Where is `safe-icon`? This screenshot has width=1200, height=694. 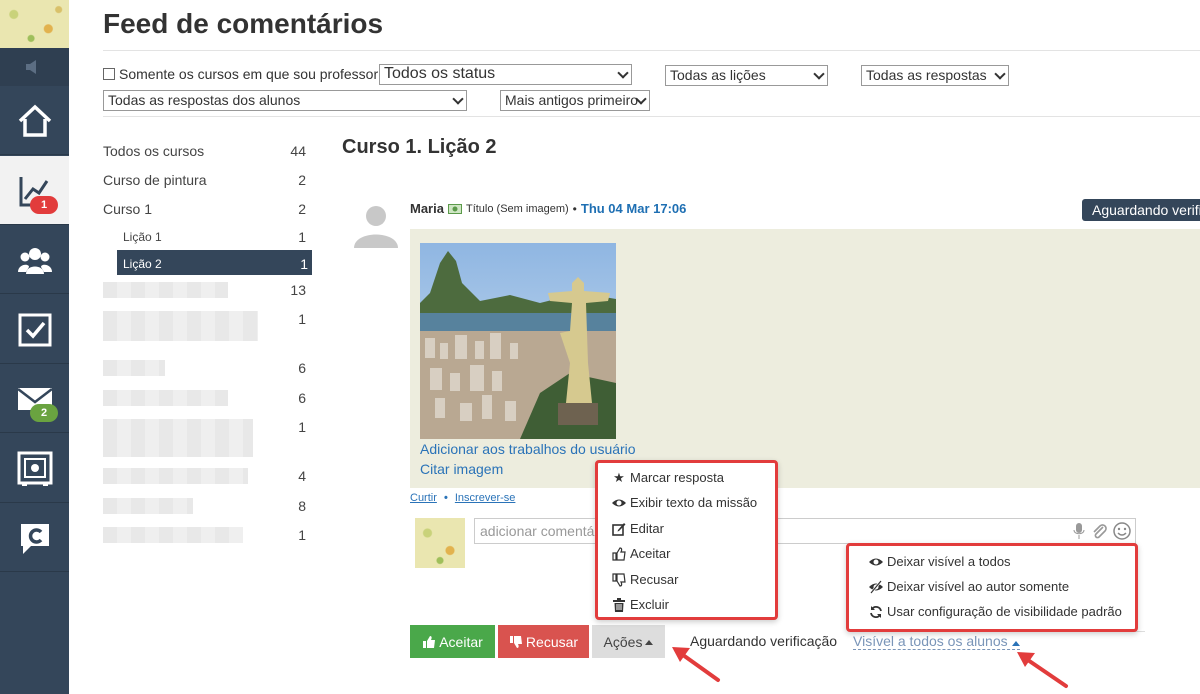
safe-icon is located at coordinates (35, 468).